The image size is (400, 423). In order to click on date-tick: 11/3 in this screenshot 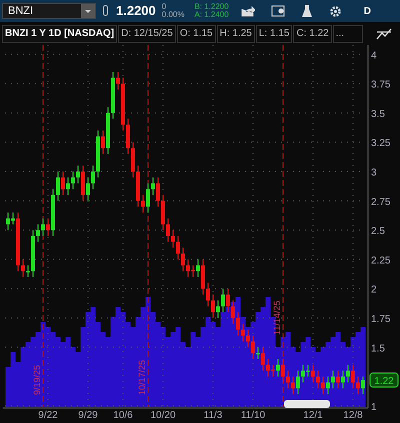, I will do `click(213, 415)`.